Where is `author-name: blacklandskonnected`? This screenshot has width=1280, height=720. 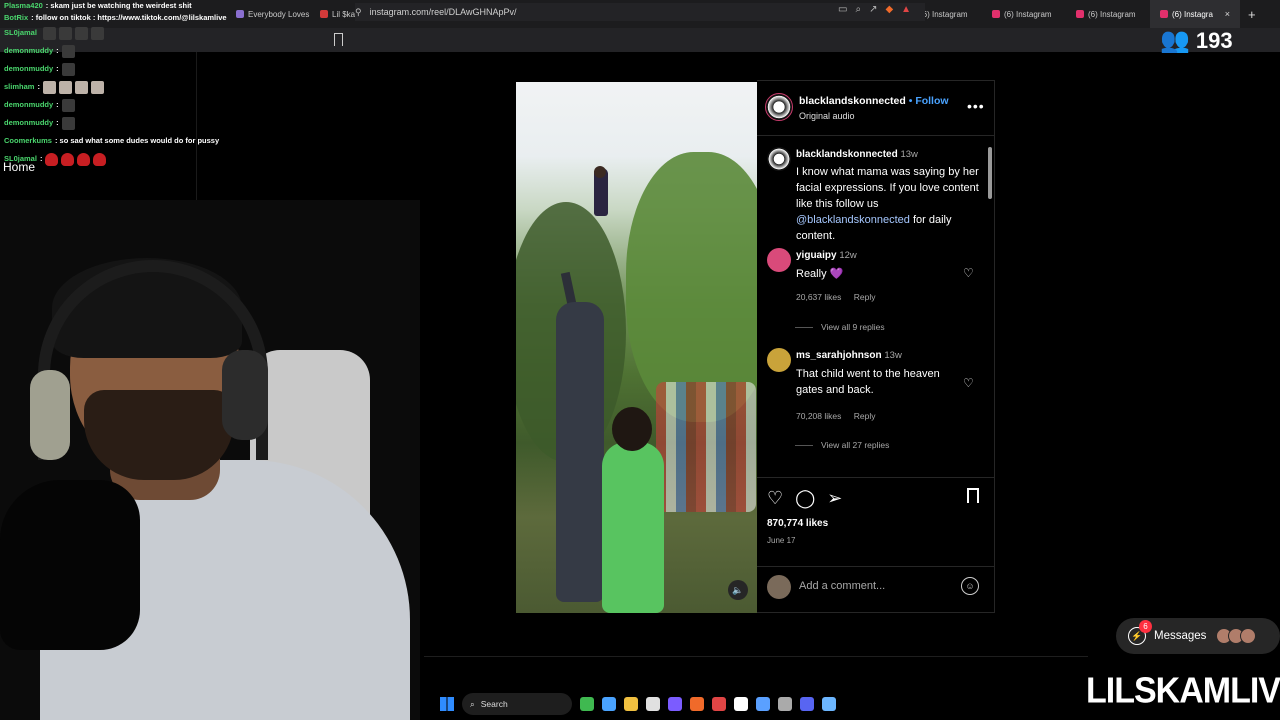 author-name: blacklandskonnected is located at coordinates (852, 101).